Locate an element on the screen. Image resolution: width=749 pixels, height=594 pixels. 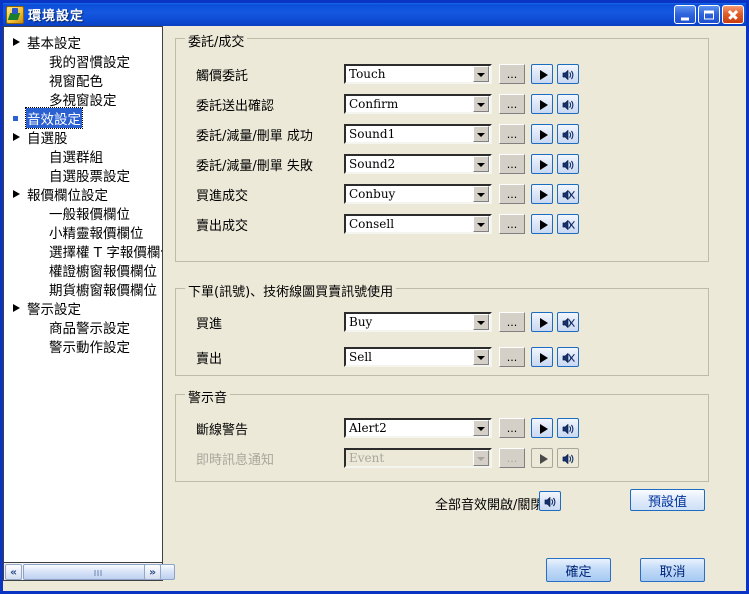
sidebar-item-16: 警示動作設定 is located at coordinates (83, 346).